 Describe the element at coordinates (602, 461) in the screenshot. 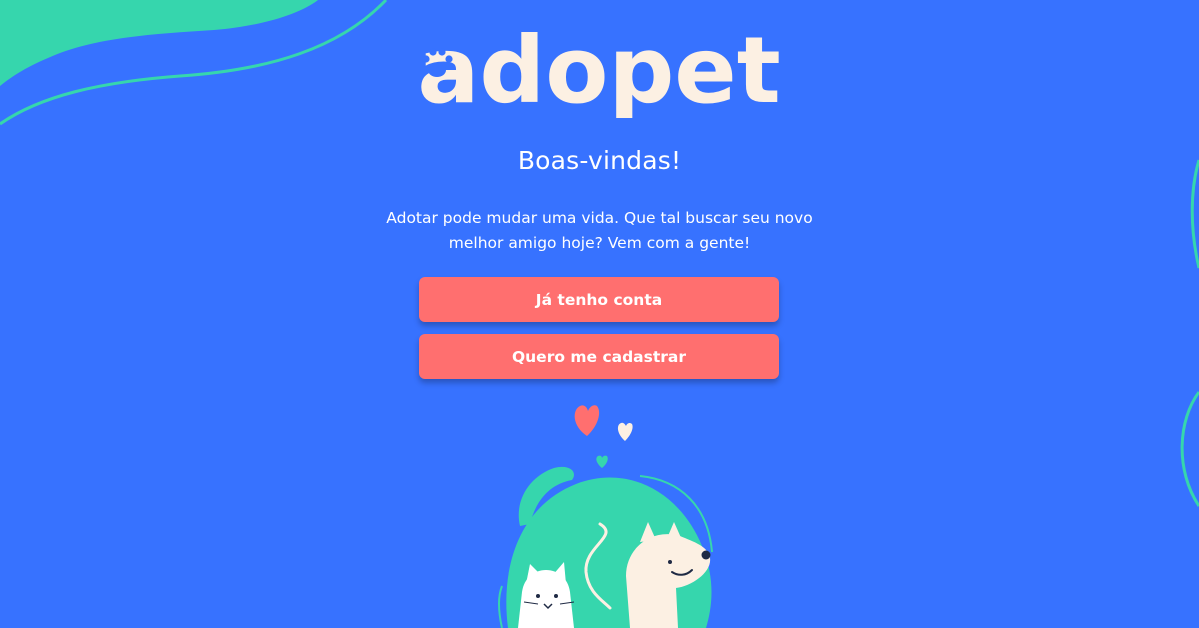

I see `green-heart-icon` at that location.